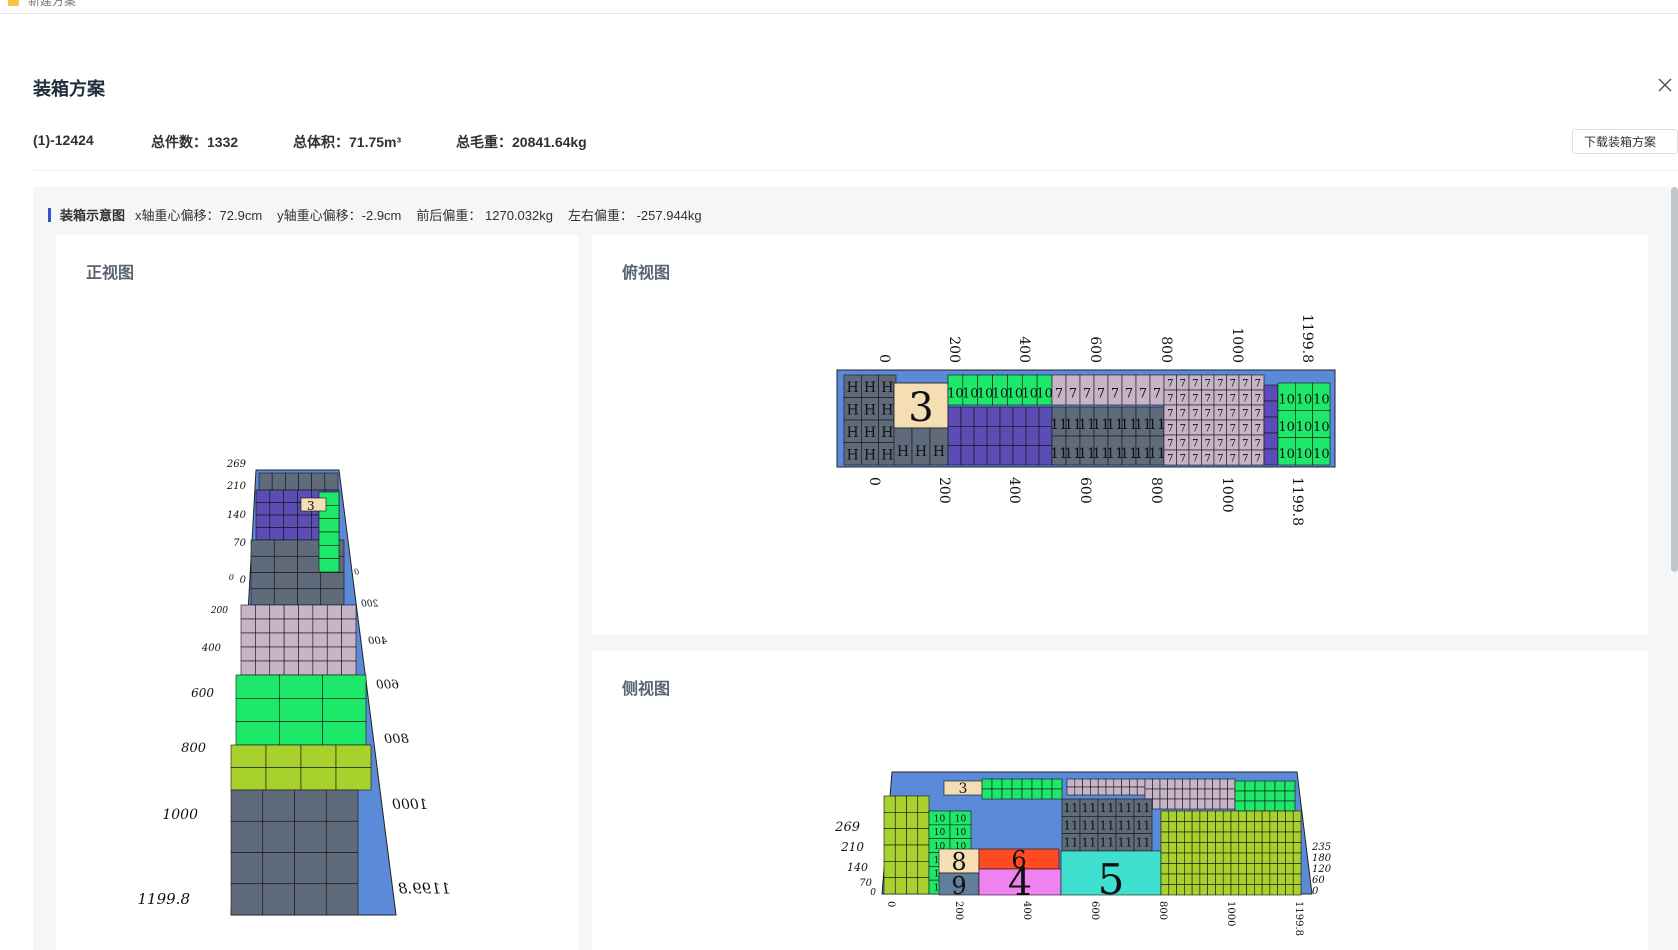 Image resolution: width=1678 pixels, height=950 pixels. Describe the element at coordinates (1665, 85) in the screenshot. I see `close-icon` at that location.